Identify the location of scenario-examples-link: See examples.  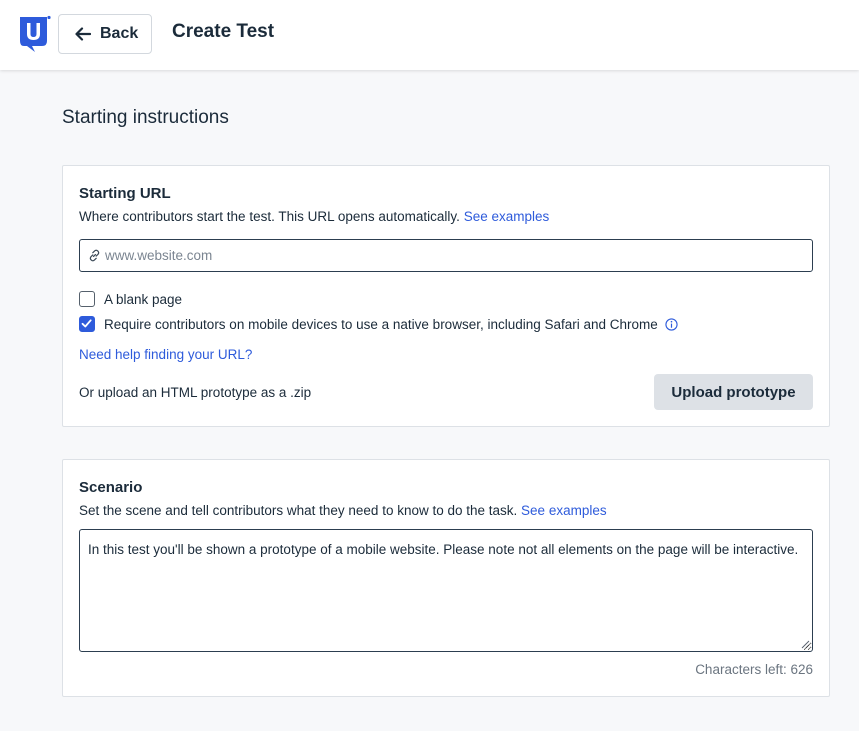
(564, 510).